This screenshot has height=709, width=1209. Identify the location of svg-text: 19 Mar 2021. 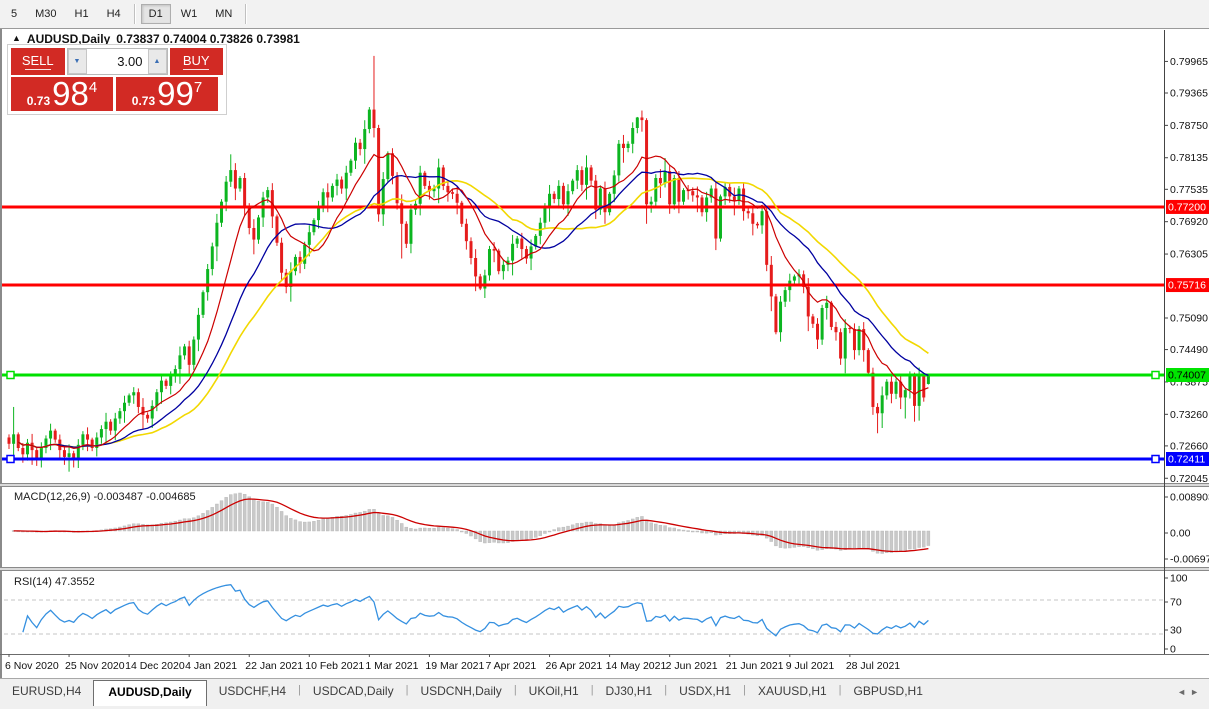
(454, 666).